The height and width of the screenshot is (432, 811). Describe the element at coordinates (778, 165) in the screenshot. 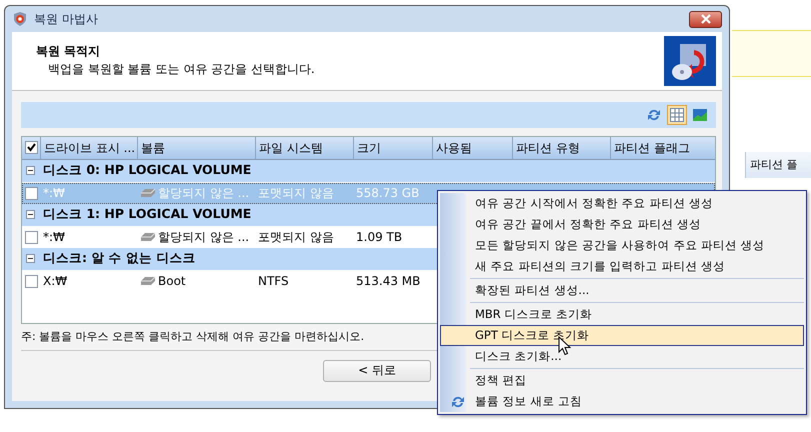

I see `background-column-header: 파티션 플` at that location.